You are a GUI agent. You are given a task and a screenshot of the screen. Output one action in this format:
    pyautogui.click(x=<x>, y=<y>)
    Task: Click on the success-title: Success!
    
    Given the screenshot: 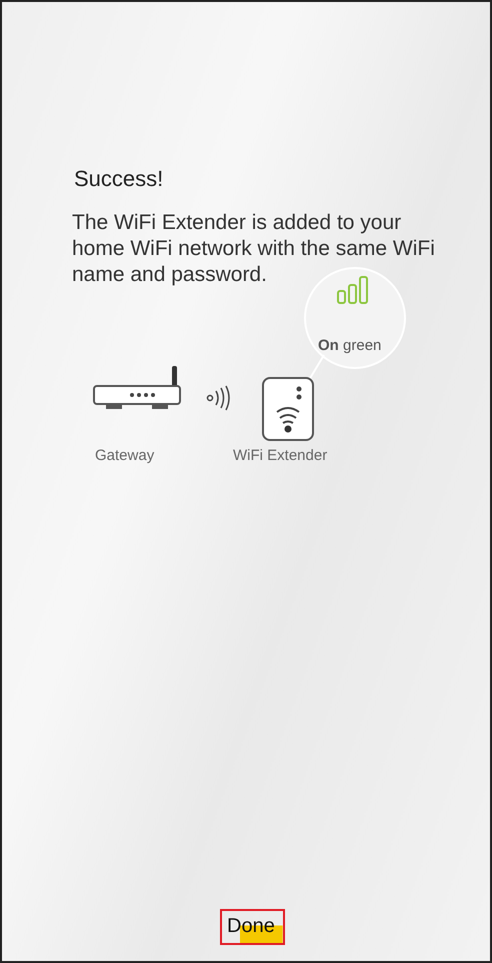 What is the action you would take?
    pyautogui.click(x=119, y=179)
    